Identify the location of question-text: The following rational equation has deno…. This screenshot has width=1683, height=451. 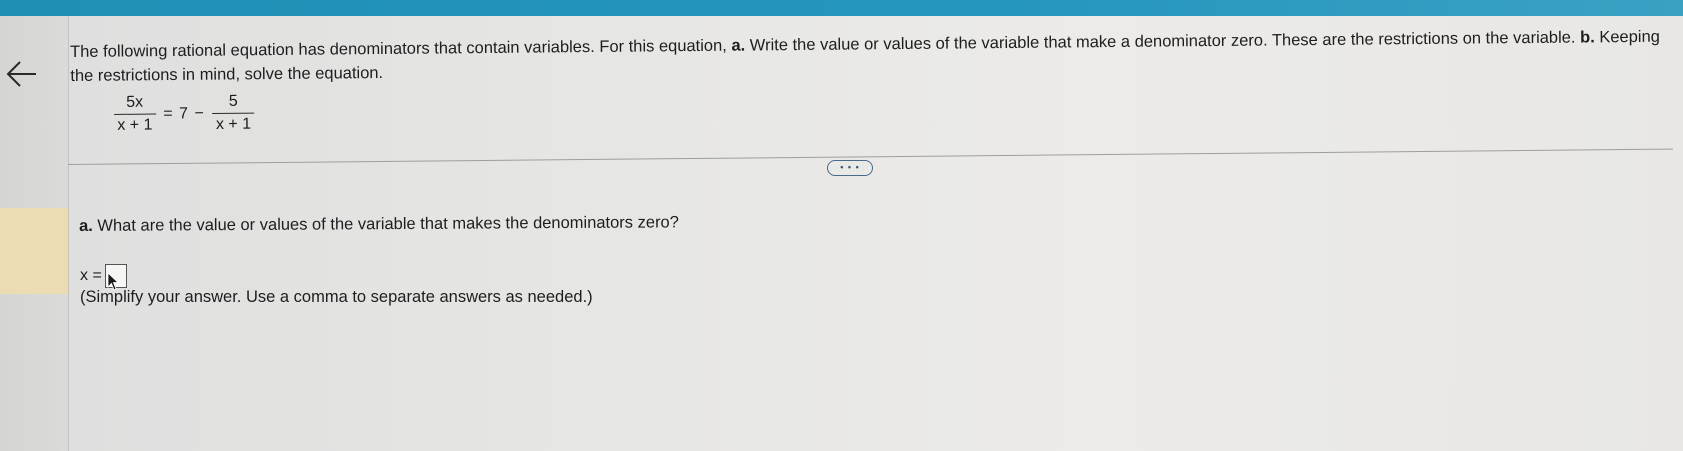
(865, 56).